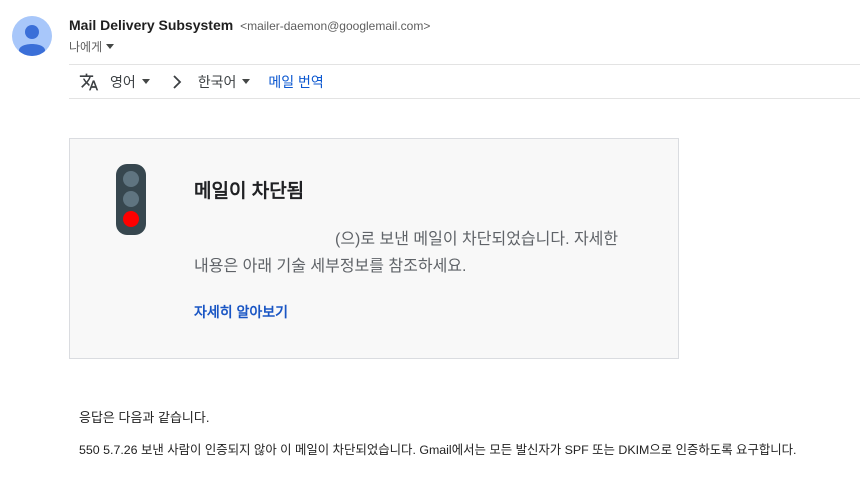 The image size is (860, 492). What do you see at coordinates (464, 81) in the screenshot?
I see `translate-bar: 영어 한국어 메일 번역` at bounding box center [464, 81].